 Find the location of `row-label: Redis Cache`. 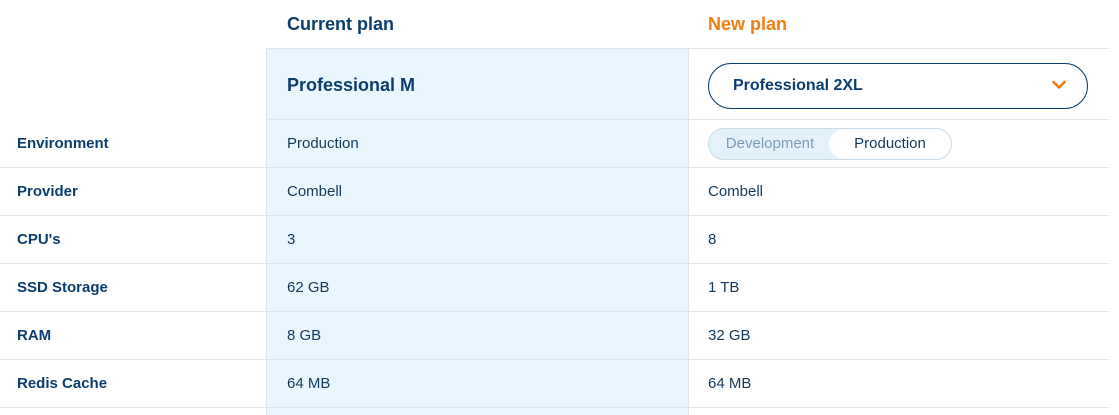

row-label: Redis Cache is located at coordinates (62, 383).